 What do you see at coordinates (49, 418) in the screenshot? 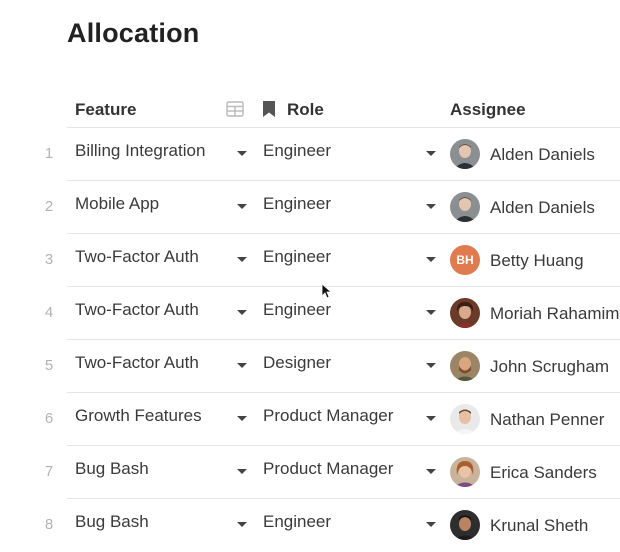
I see `row-number: 6` at bounding box center [49, 418].